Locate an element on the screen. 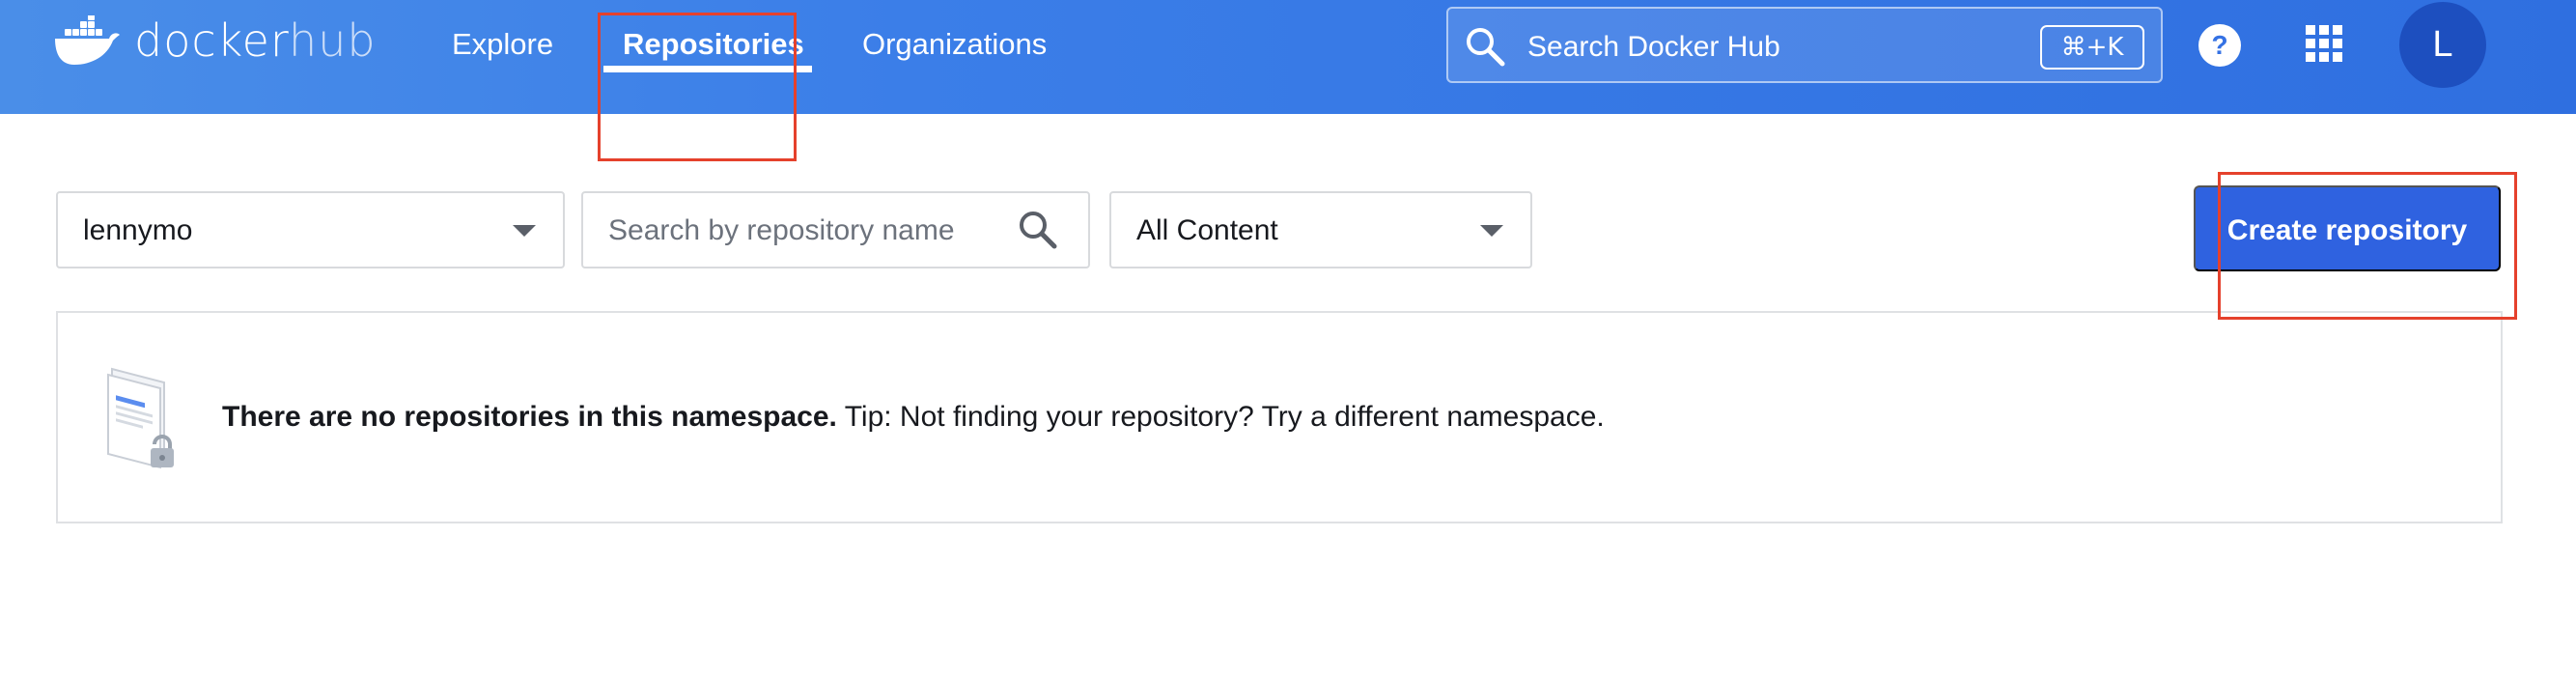 This screenshot has height=678, width=2576. docker-whale-icon is located at coordinates (87, 40).